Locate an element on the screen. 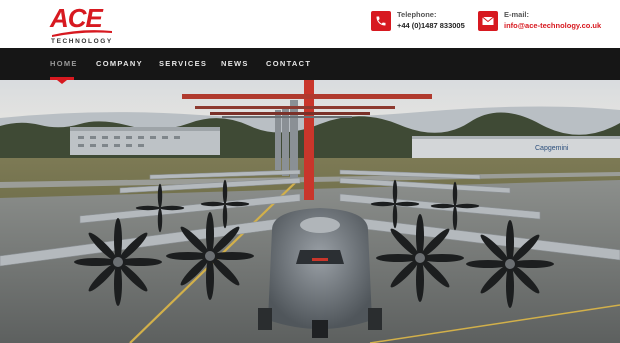 The height and width of the screenshot is (343, 620). nav-contact: CONTACT is located at coordinates (288, 64).